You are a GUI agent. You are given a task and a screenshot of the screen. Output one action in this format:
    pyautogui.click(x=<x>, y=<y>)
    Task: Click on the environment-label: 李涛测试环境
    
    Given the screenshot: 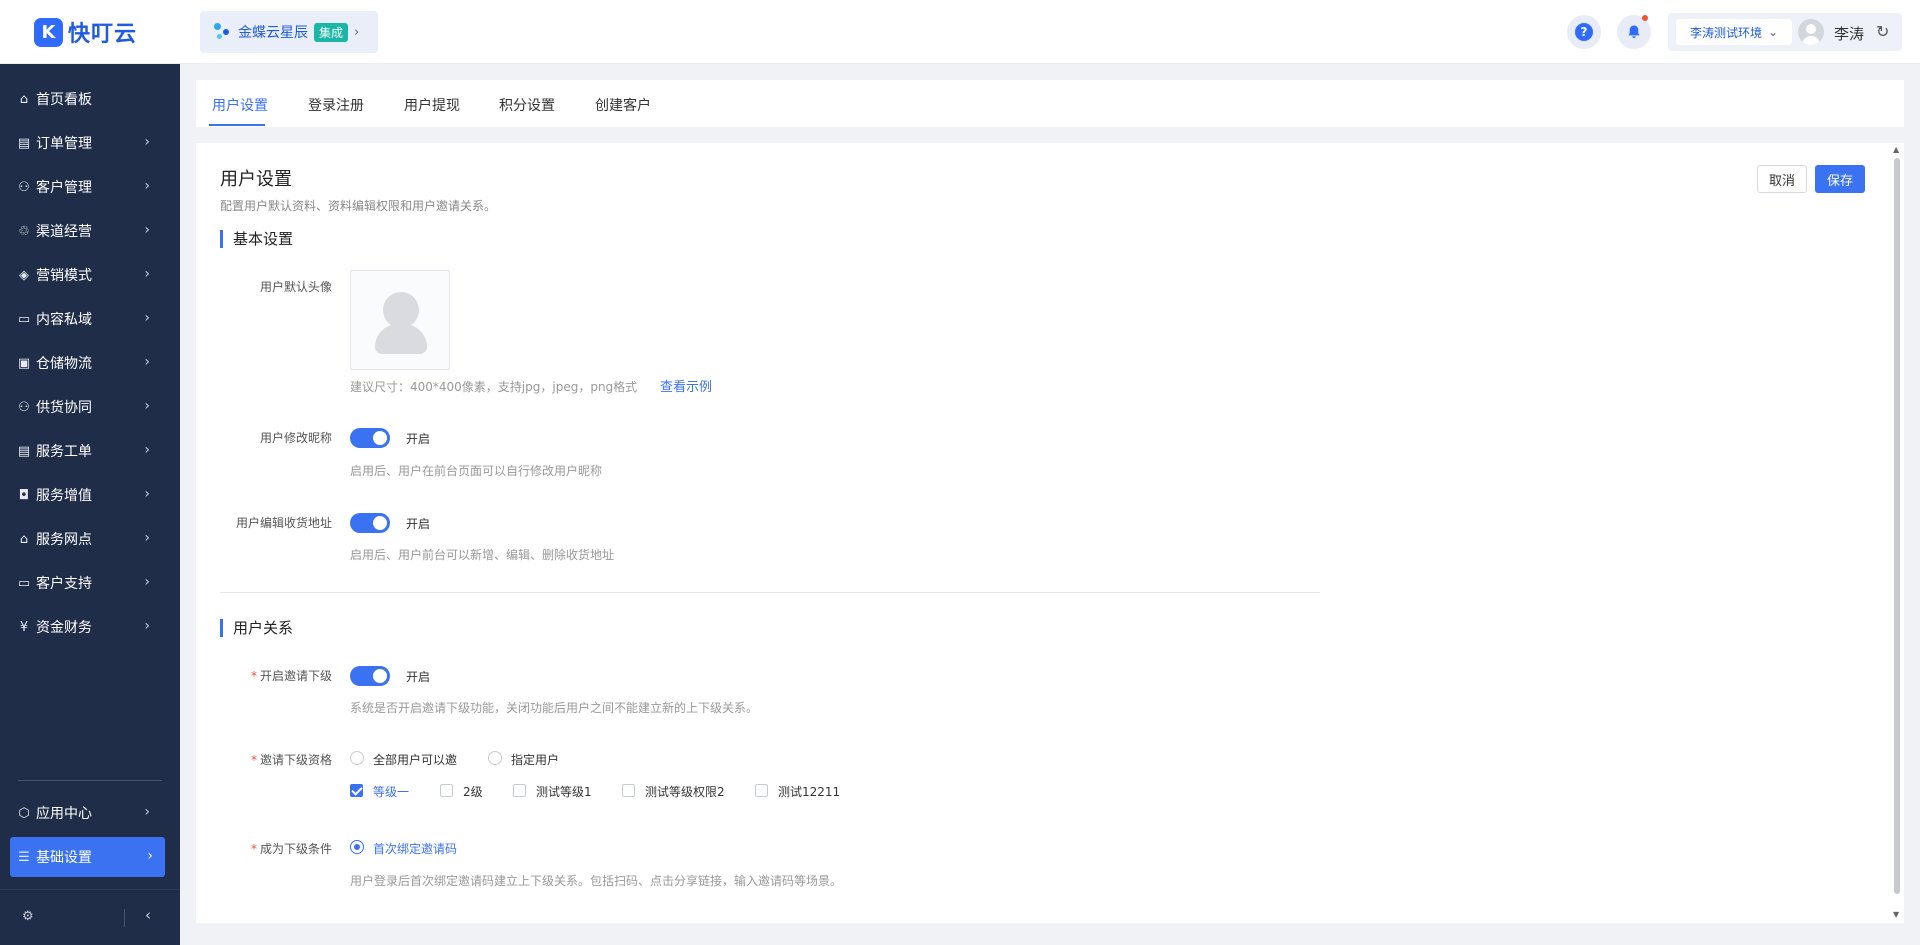 What is the action you would take?
    pyautogui.click(x=1725, y=32)
    